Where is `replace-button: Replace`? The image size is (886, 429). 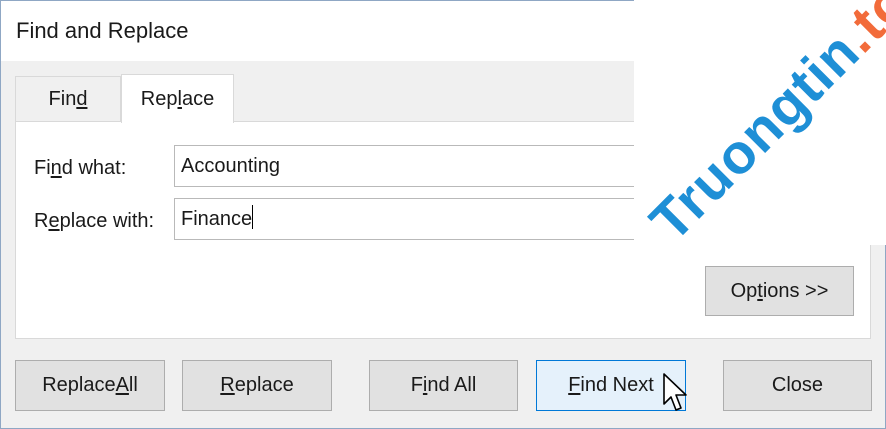 replace-button: Replace is located at coordinates (257, 385).